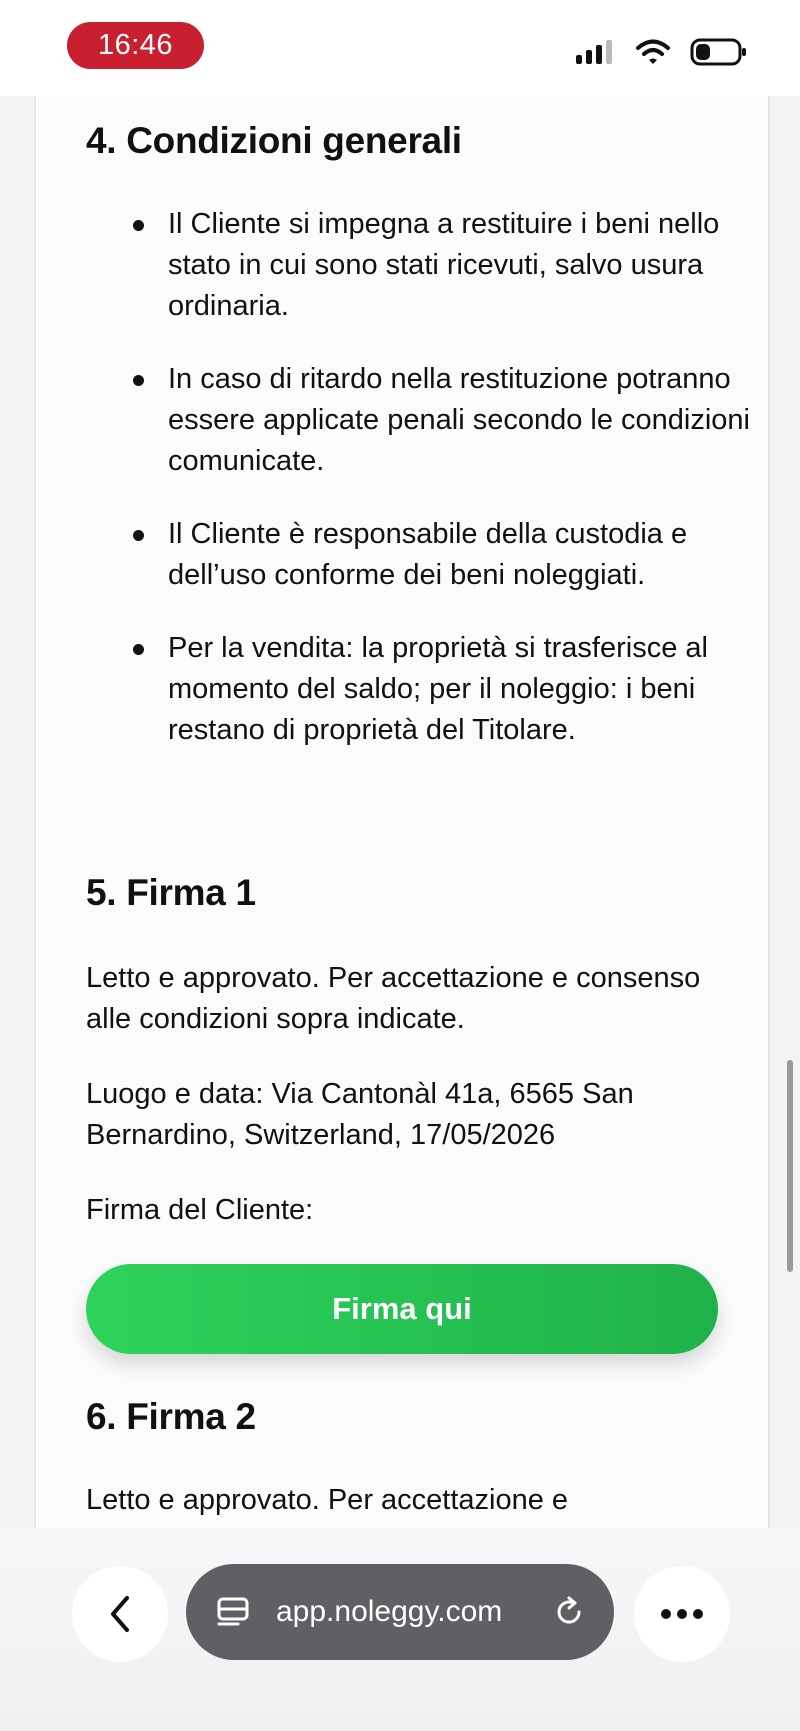  Describe the element at coordinates (402, 1309) in the screenshot. I see `sign-here-button: Firma qui` at that location.